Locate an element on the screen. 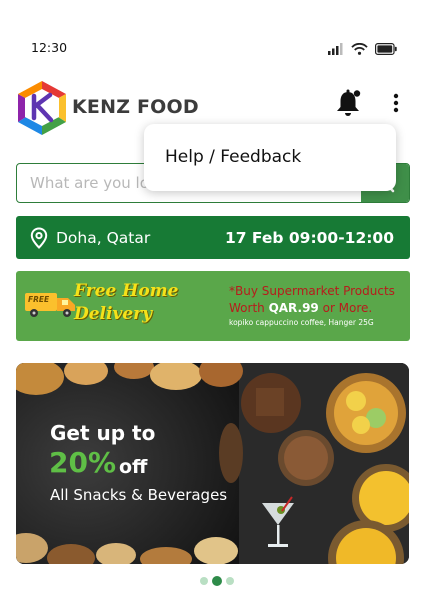 This screenshot has width=428, height=598. free-delivery-headline: Free Home Delivery is located at coordinates (126, 302).